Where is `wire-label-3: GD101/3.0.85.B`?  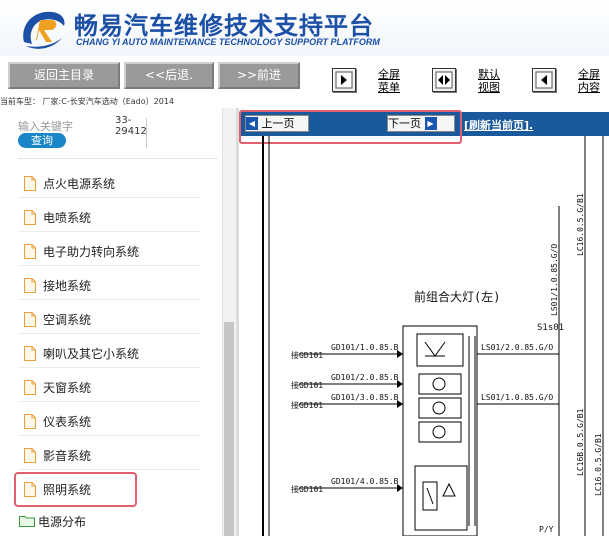 wire-label-3: GD101/3.0.85.B is located at coordinates (365, 397).